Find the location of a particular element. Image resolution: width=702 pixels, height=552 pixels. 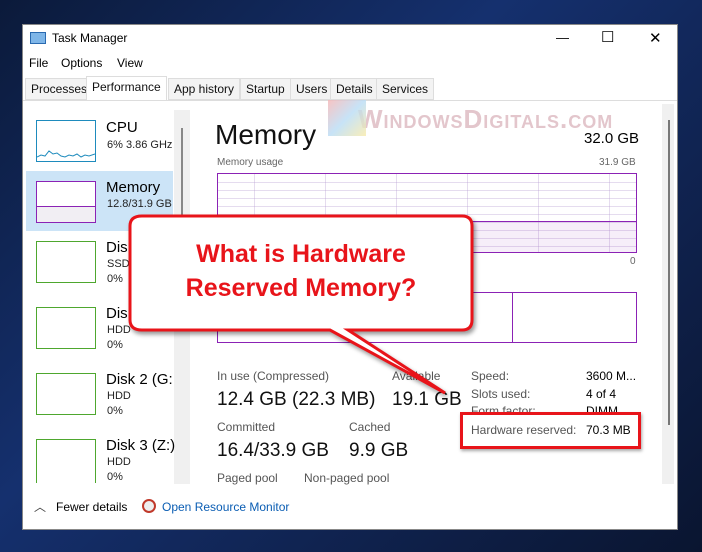

callout-line-1: What is Hardware is located at coordinates (301, 254).